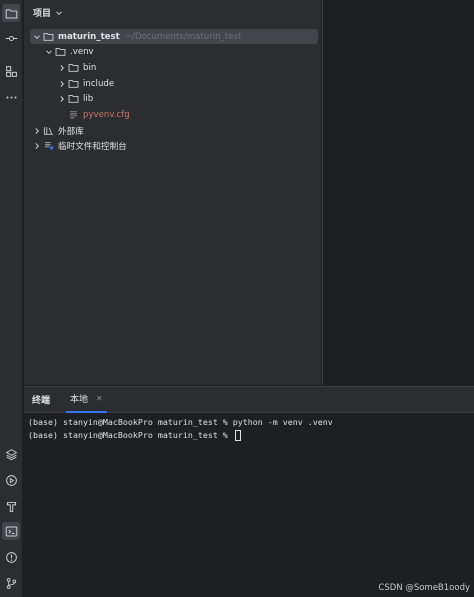 The image size is (474, 597). What do you see at coordinates (11, 298) in the screenshot?
I see `activity-bar` at bounding box center [11, 298].